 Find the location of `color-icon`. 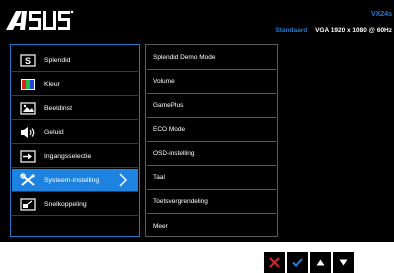

color-icon is located at coordinates (28, 84).